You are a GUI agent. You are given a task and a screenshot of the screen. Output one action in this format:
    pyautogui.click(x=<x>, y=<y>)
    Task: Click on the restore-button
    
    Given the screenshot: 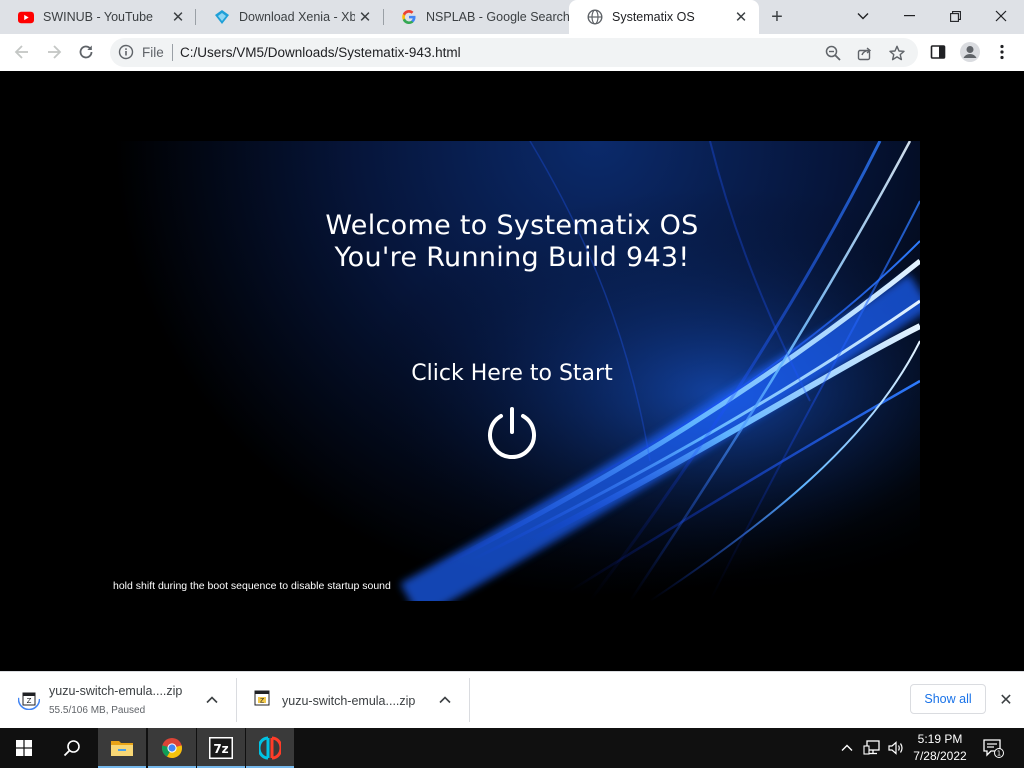 What is the action you would take?
    pyautogui.click(x=955, y=16)
    